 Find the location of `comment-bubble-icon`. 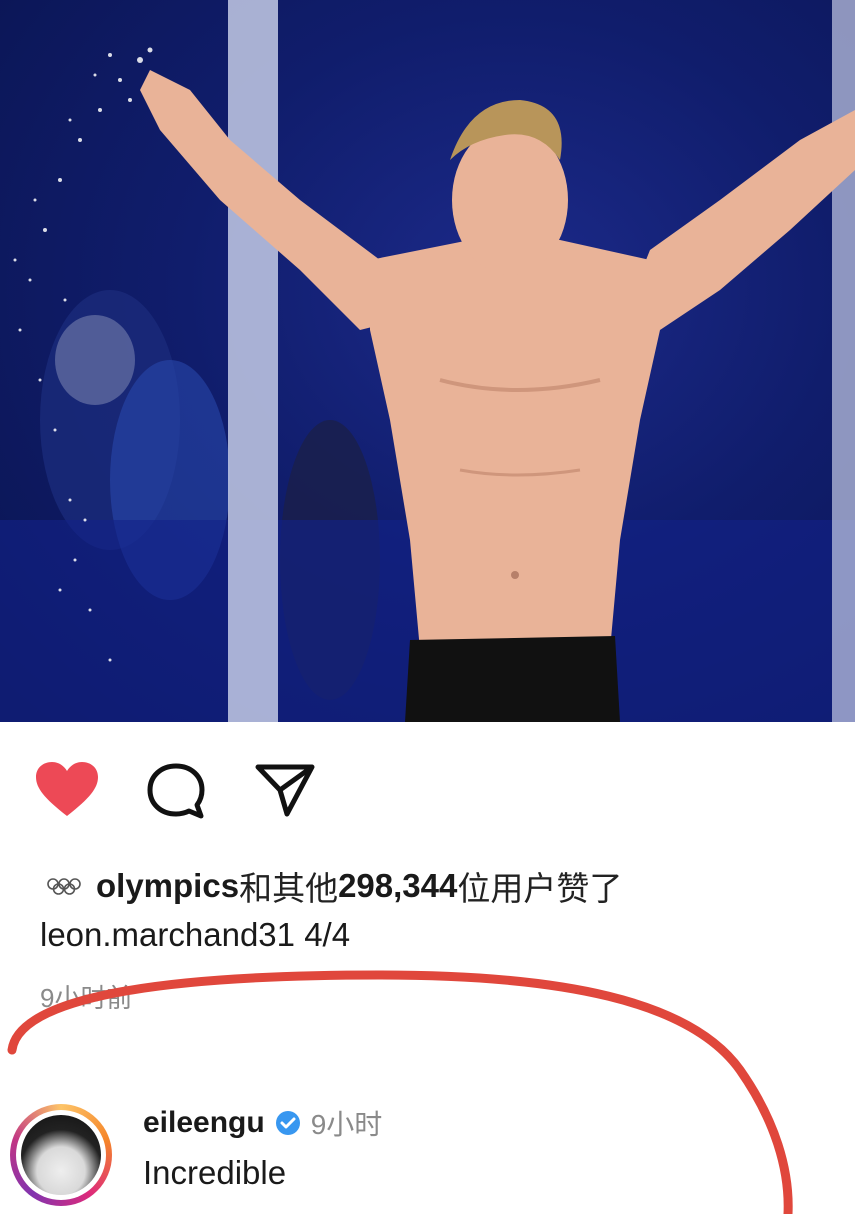

comment-bubble-icon is located at coordinates (176, 791).